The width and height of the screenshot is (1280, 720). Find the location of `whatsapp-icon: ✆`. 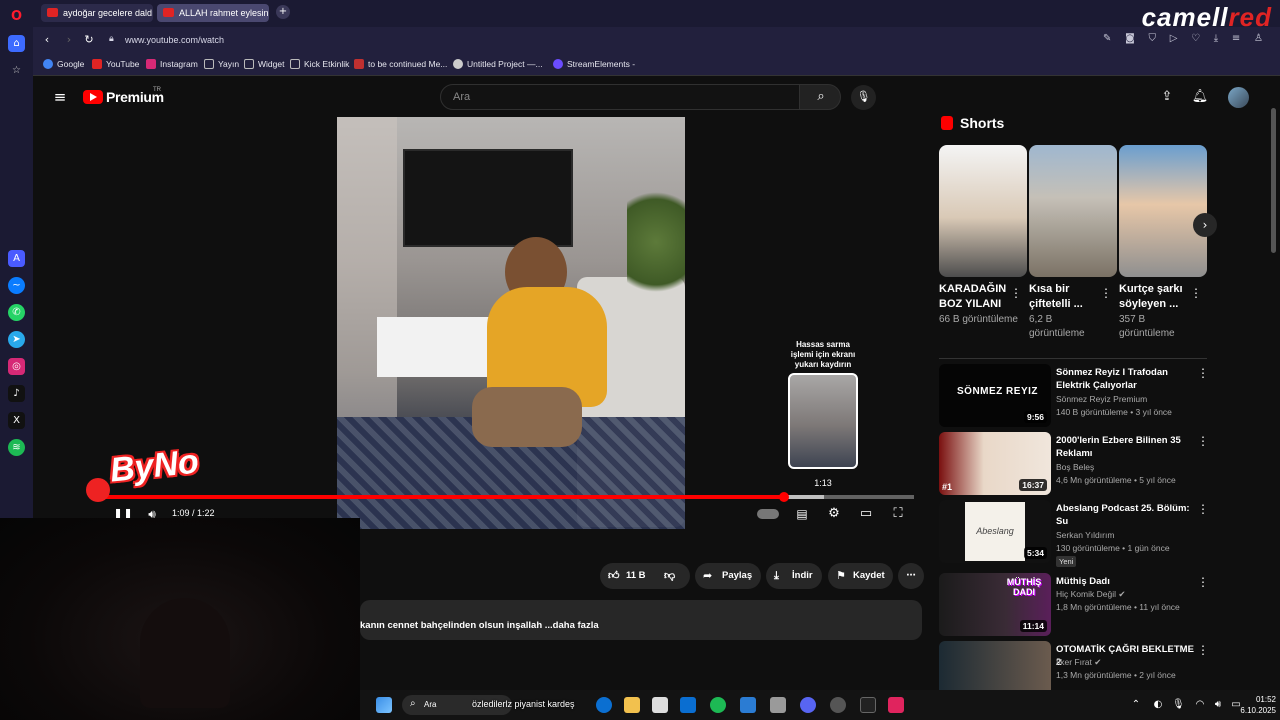

whatsapp-icon: ✆ is located at coordinates (16, 312).